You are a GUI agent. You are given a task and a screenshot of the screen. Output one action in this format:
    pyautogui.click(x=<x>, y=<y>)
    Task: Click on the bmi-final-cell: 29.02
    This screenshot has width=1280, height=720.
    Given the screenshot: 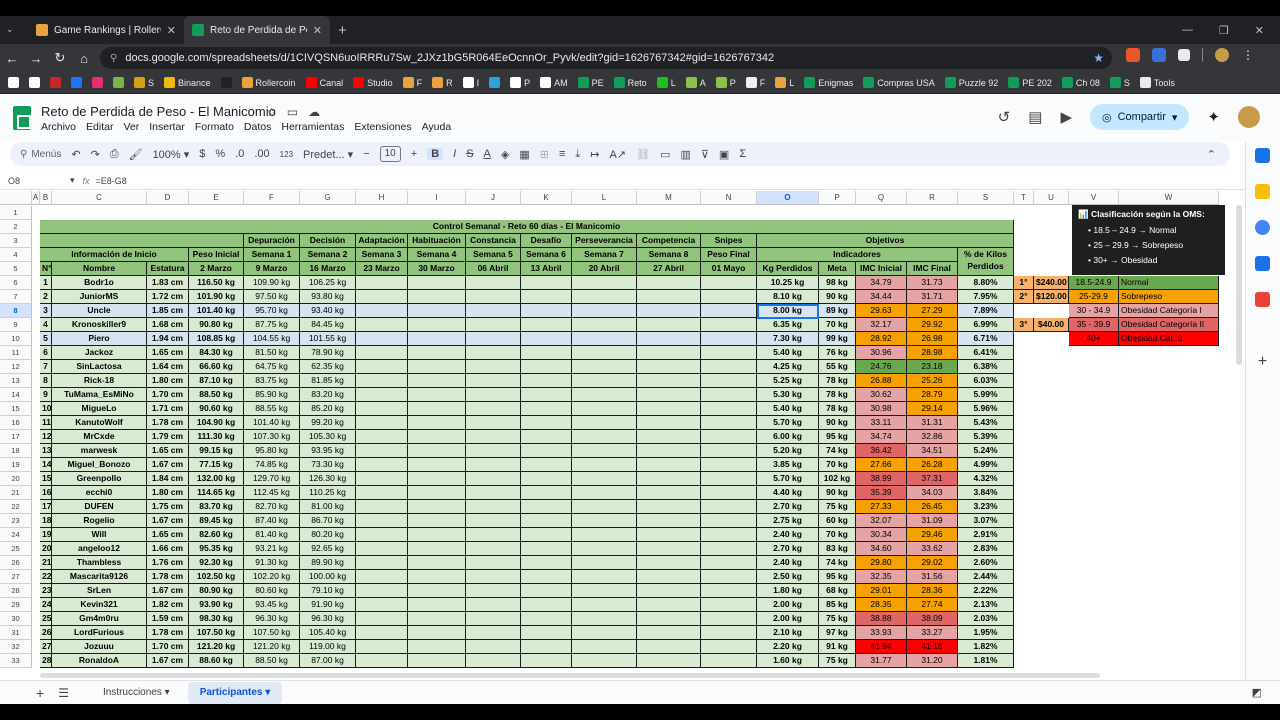 What is the action you would take?
    pyautogui.click(x=932, y=563)
    